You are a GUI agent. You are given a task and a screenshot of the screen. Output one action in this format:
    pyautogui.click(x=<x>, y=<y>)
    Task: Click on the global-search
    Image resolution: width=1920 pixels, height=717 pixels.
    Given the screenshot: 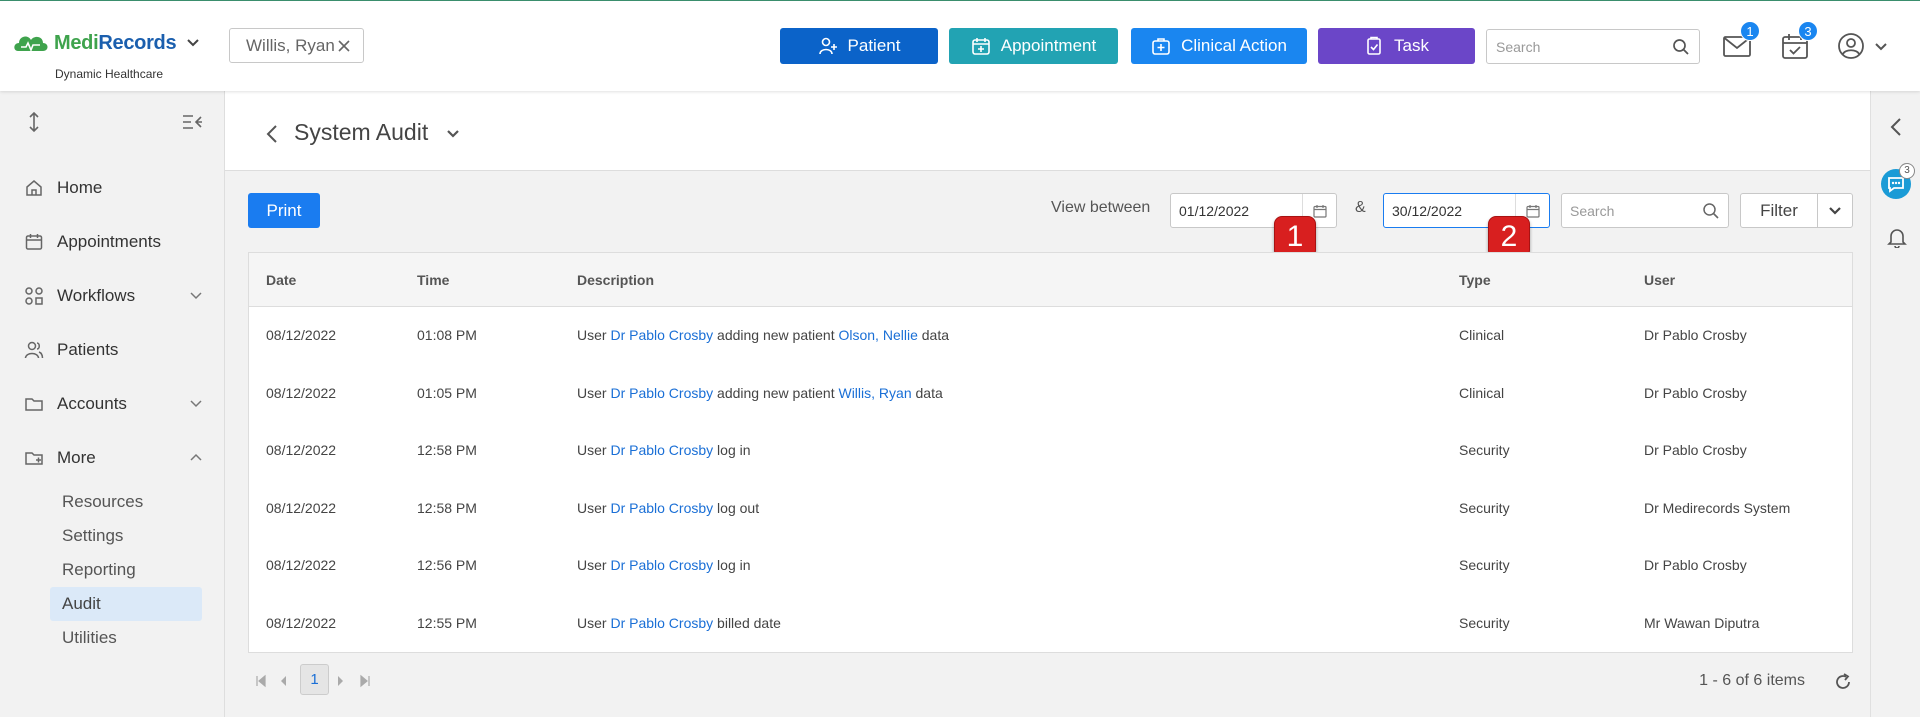 What is the action you would take?
    pyautogui.click(x=1593, y=46)
    